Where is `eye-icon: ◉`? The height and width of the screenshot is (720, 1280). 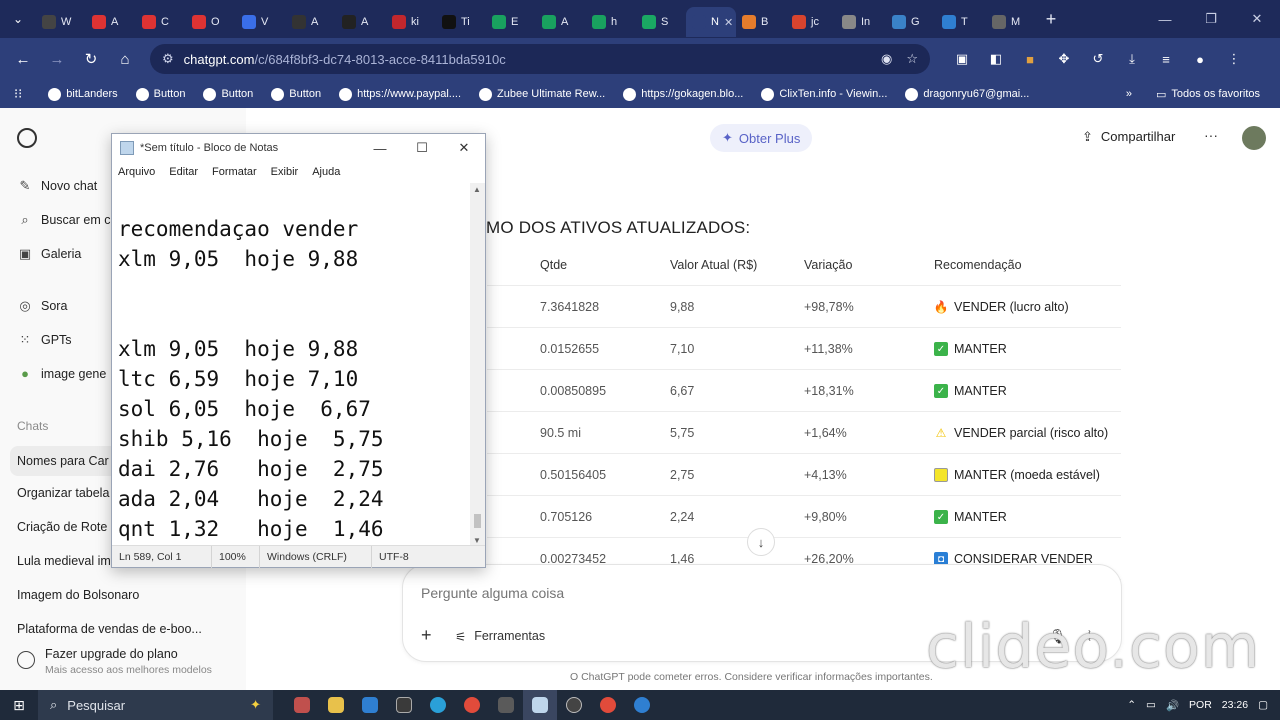
eye-icon: ◉ is located at coordinates (886, 59).